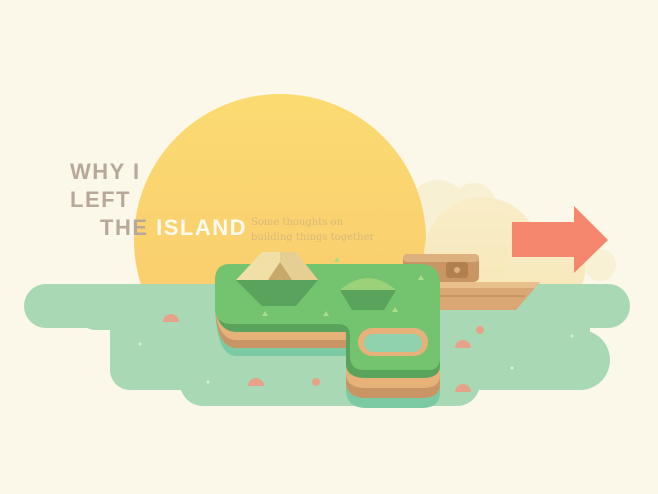  What do you see at coordinates (202, 227) in the screenshot?
I see `title-accent: ISLAND` at bounding box center [202, 227].